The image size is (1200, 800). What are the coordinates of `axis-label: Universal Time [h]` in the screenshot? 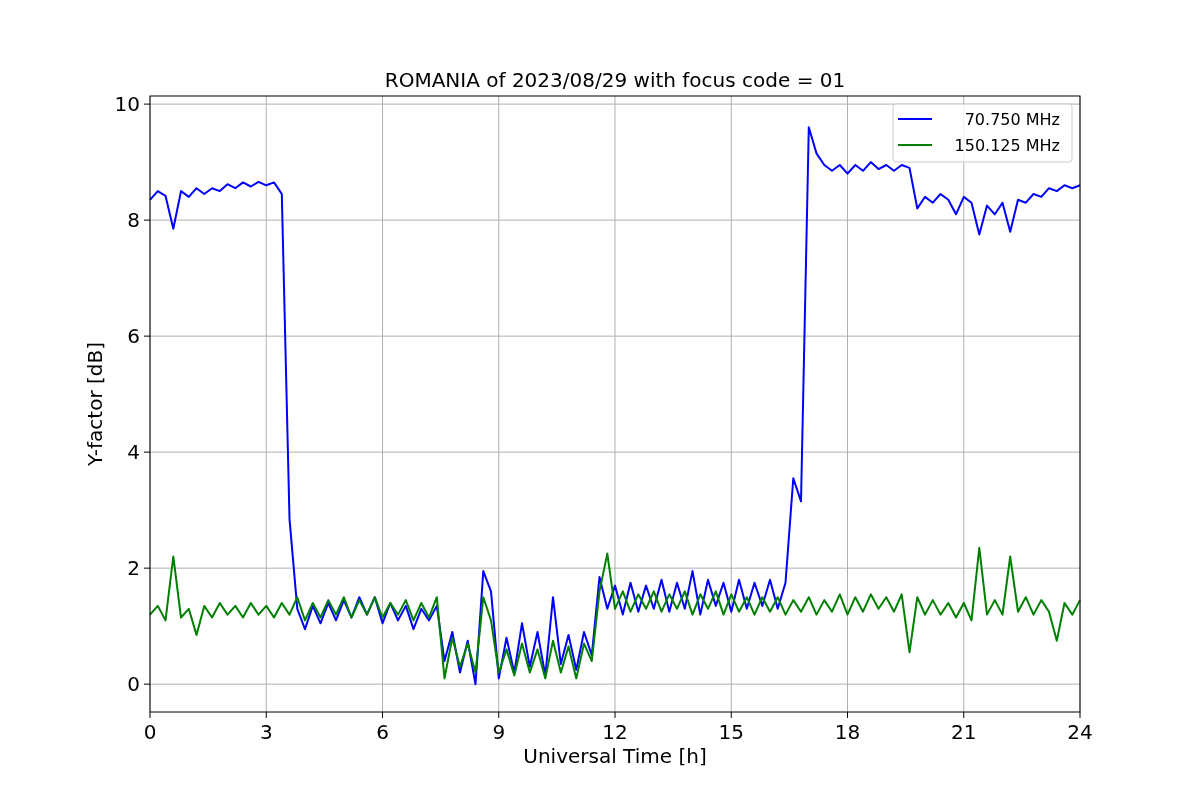 It's located at (615, 756).